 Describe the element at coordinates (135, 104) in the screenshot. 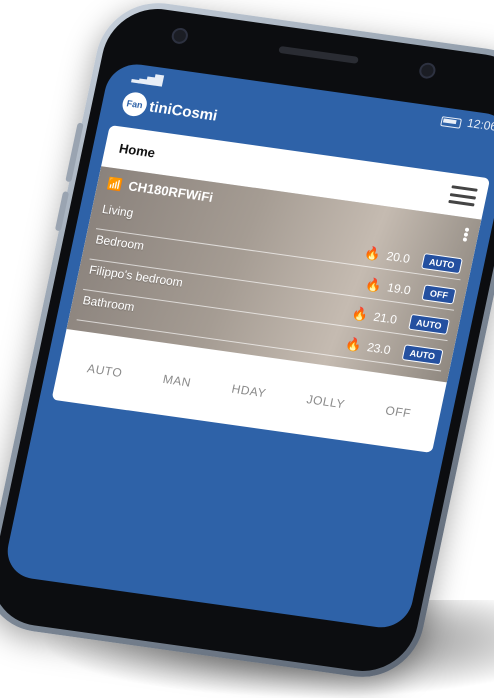

I see `logo-mark: Fan` at that location.